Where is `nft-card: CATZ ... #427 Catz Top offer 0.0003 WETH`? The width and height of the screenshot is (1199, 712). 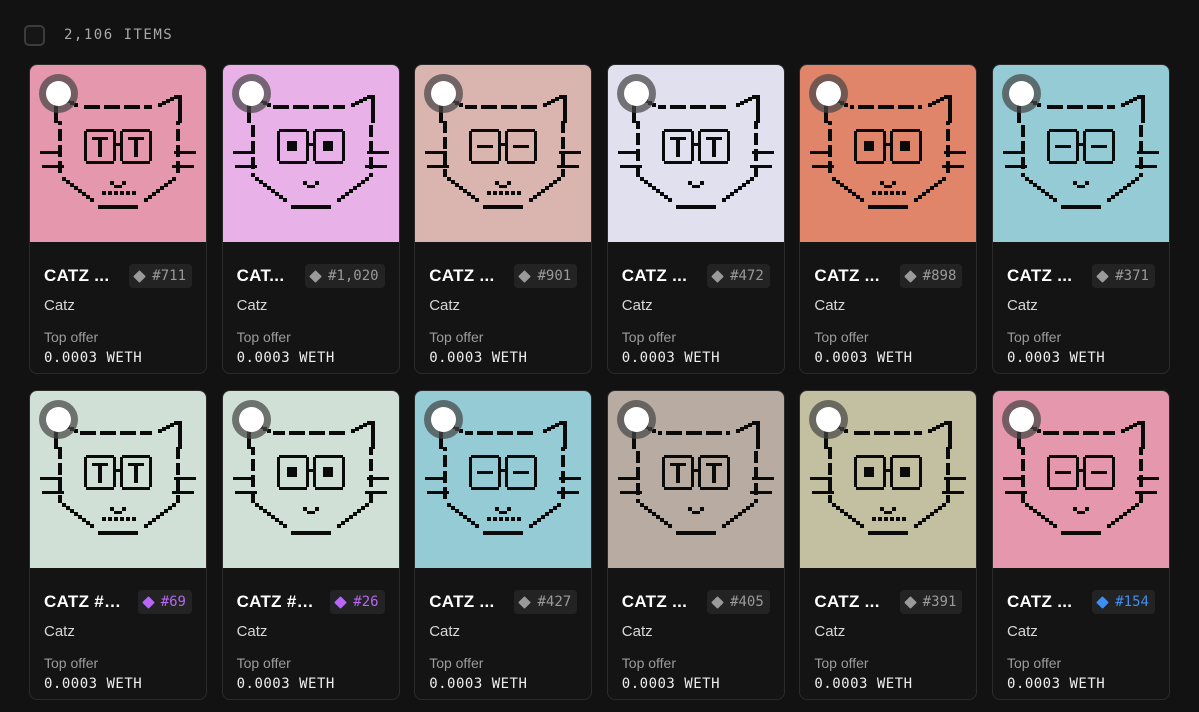 nft-card: CATZ ... #427 Catz Top offer 0.0003 WETH is located at coordinates (503, 545).